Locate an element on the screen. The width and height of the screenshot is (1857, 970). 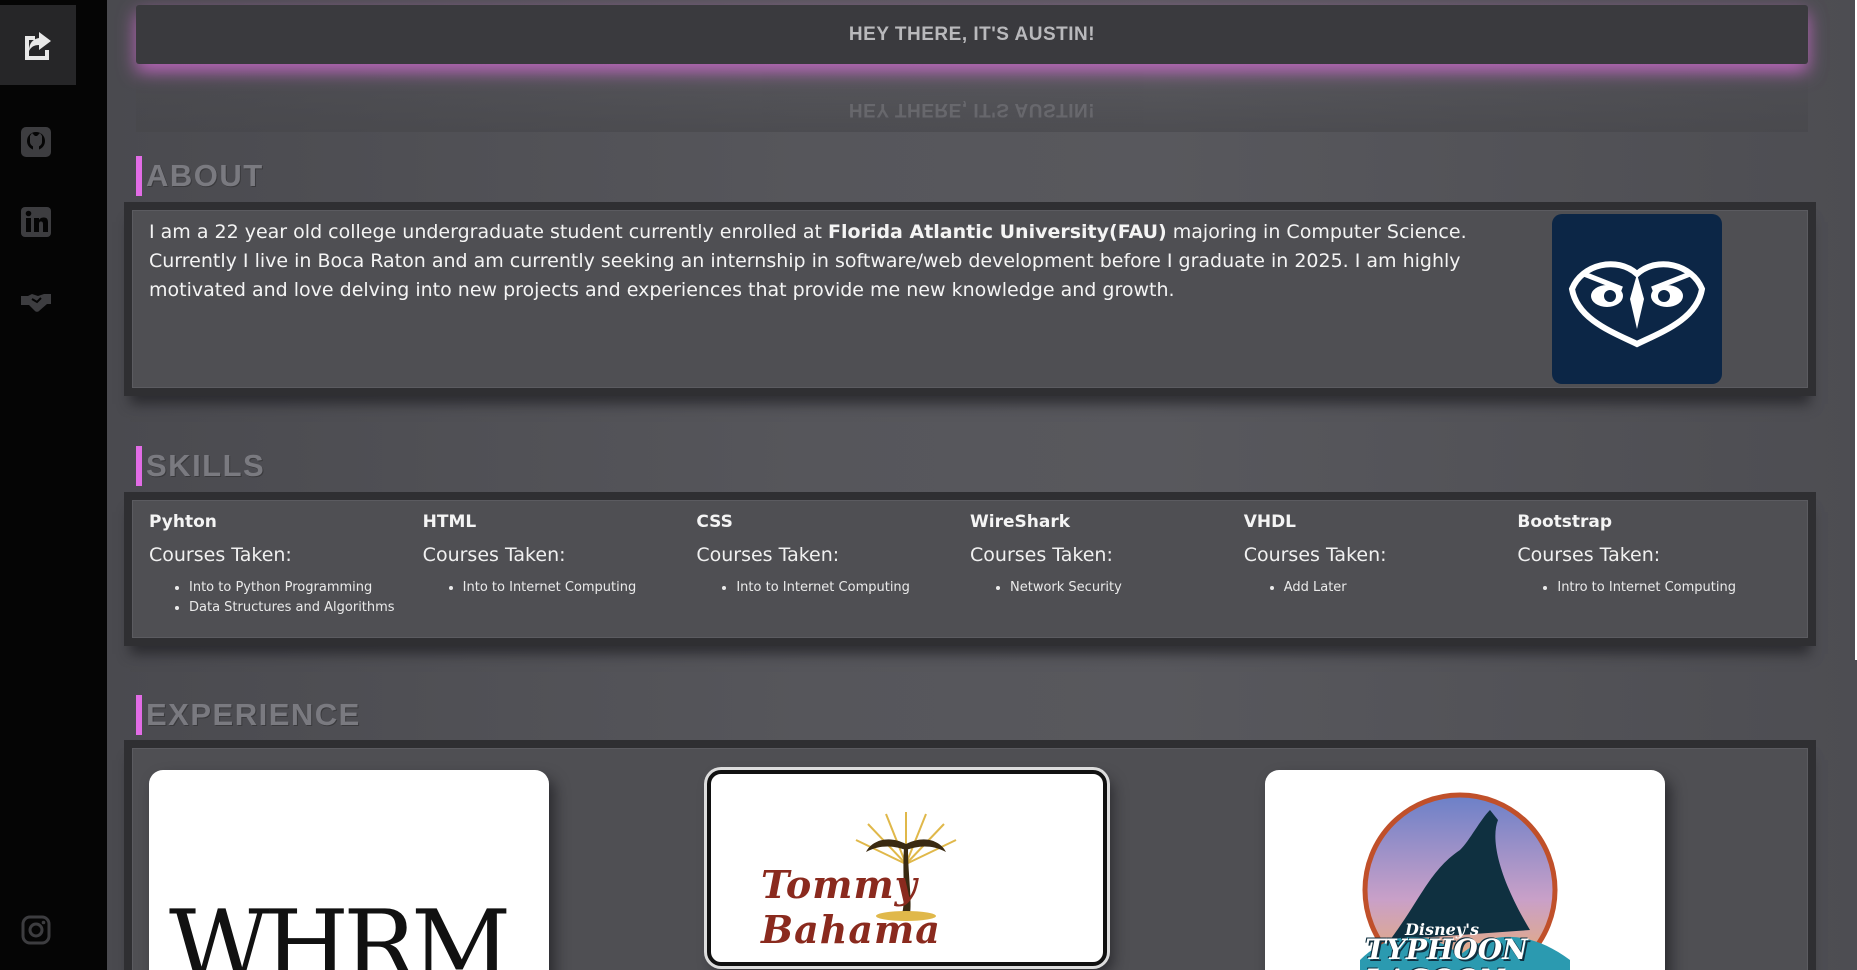
share-icon is located at coordinates (38, 46).